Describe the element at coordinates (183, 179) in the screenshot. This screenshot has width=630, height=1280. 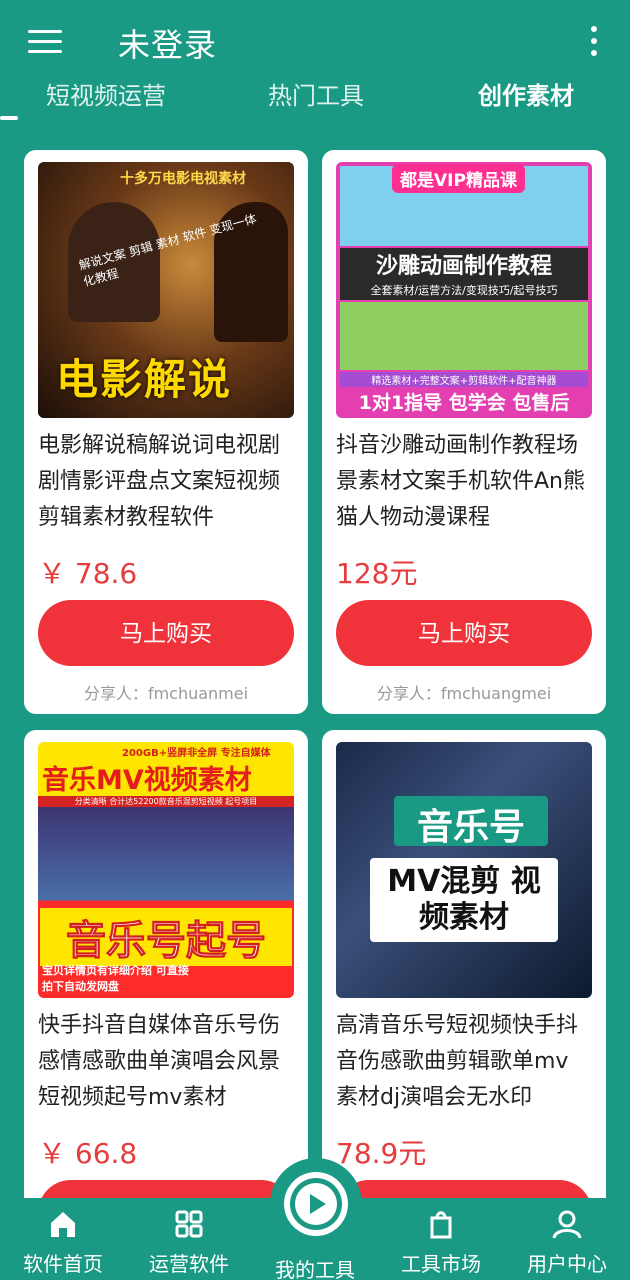
I see `thumbnail-caption: 十多万电影电视素材` at that location.